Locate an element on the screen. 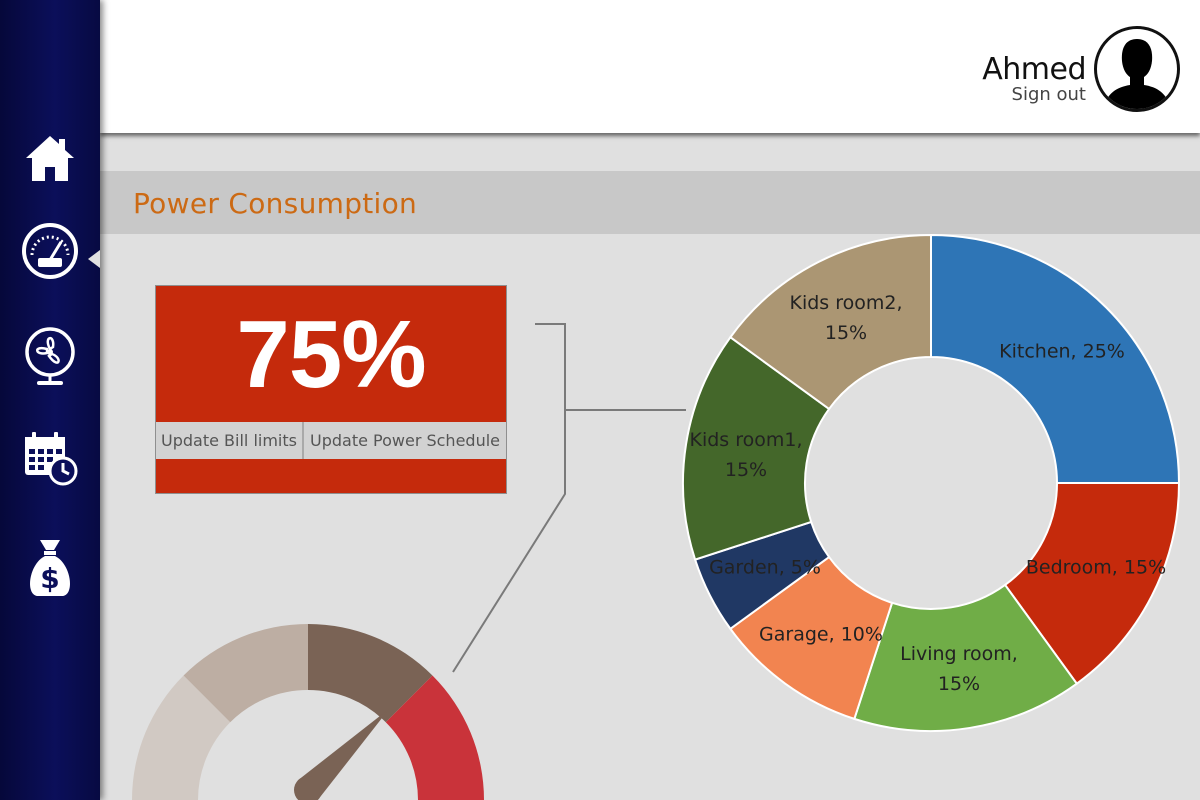  card-actions: Update Bill limits Update Power Schedule is located at coordinates (331, 440).